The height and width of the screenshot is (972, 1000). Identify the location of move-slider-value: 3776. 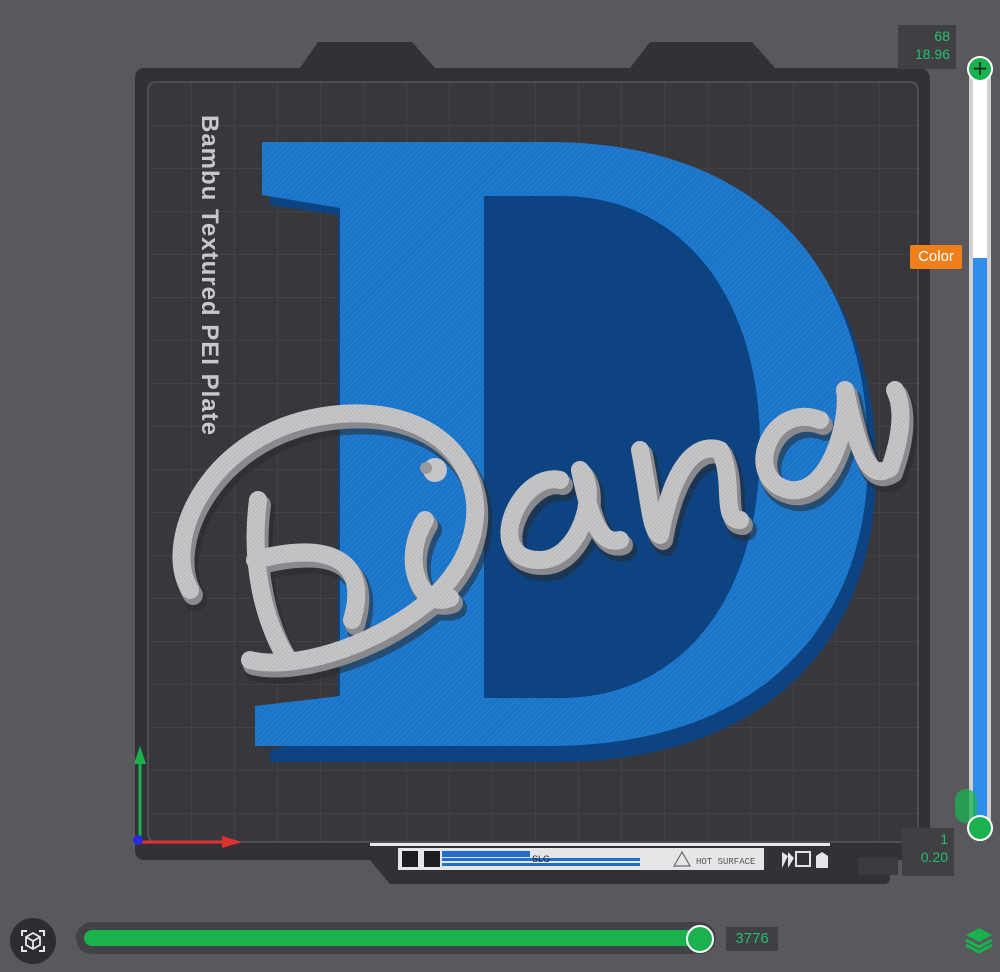
(752, 939).